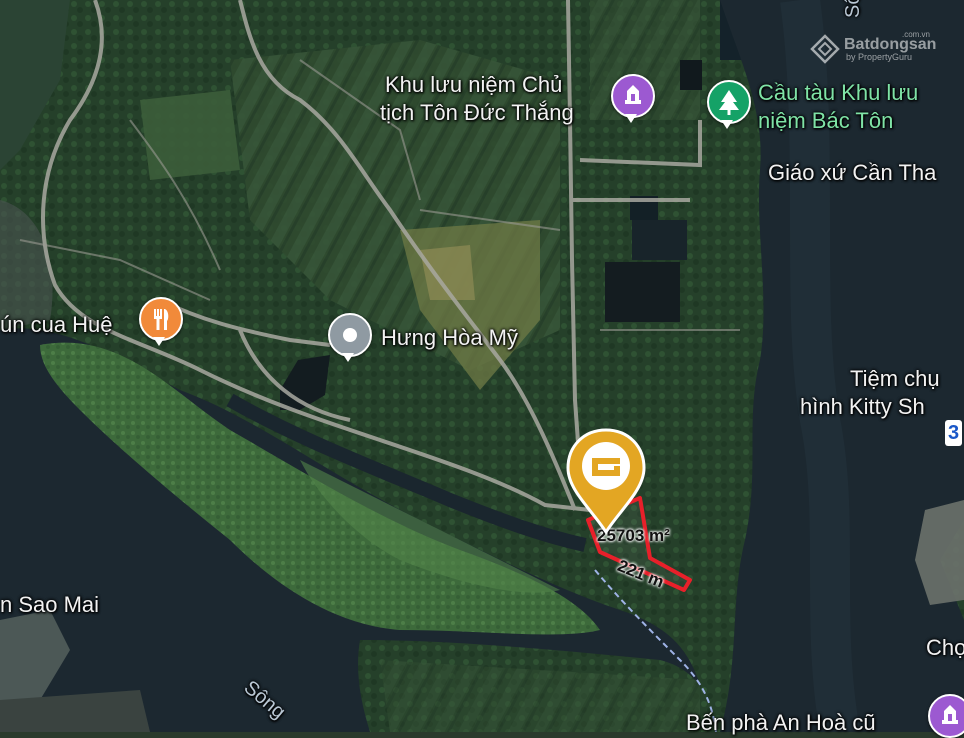  Describe the element at coordinates (916, 34) in the screenshot. I see `watermark-tld: .com.vn` at that location.